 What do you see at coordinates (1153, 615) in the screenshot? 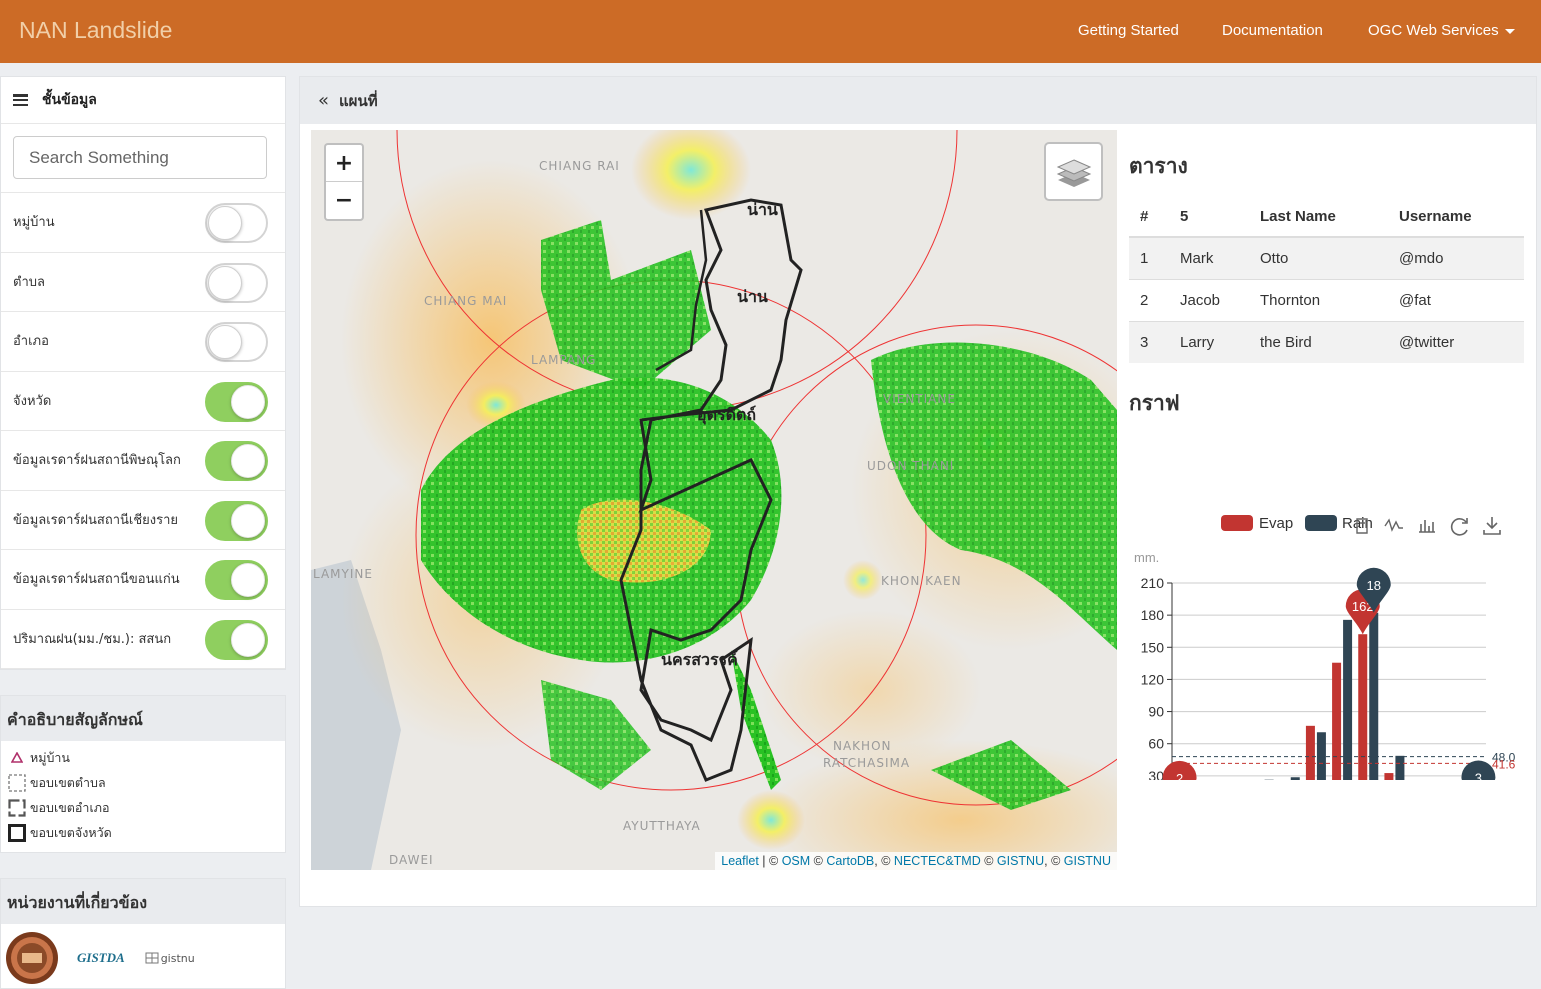
I see `y-tick-label: 180` at bounding box center [1153, 615].